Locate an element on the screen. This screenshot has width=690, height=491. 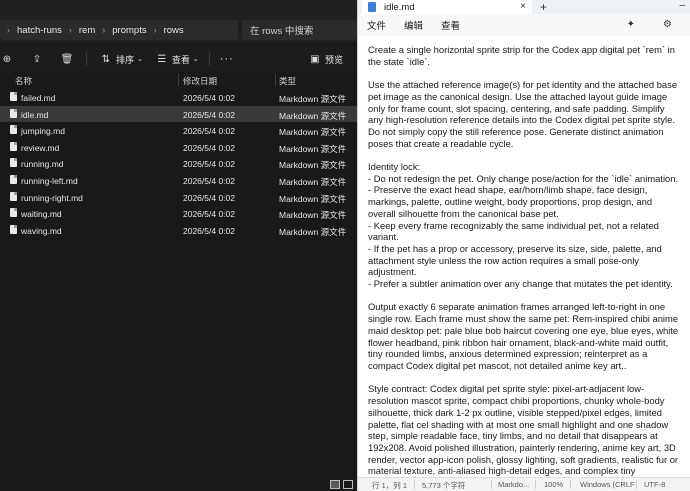
view-toggle-group is located at coordinates (341, 484).